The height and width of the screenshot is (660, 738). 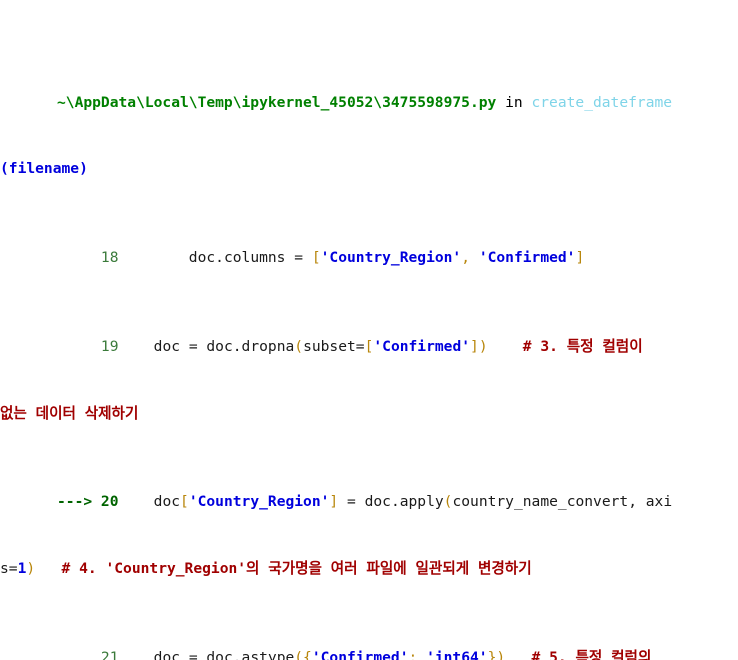 What do you see at coordinates (602, 102) in the screenshot?
I see `frame-function-name: create_dateframe` at bounding box center [602, 102].